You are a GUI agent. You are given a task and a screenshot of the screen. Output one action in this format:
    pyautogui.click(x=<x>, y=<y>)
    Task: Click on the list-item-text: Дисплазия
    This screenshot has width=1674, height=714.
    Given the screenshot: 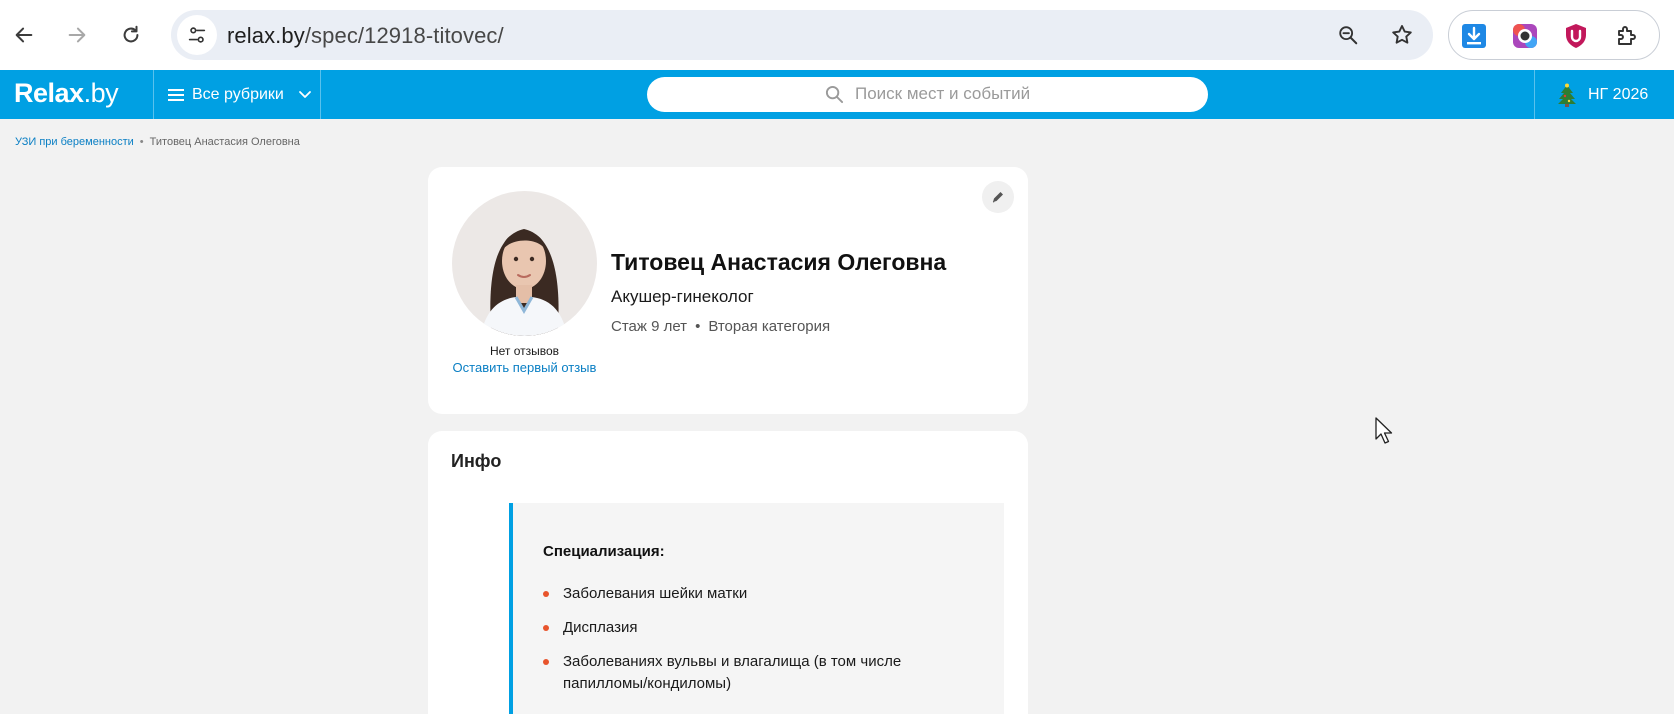 What is the action you would take?
    pyautogui.click(x=600, y=627)
    